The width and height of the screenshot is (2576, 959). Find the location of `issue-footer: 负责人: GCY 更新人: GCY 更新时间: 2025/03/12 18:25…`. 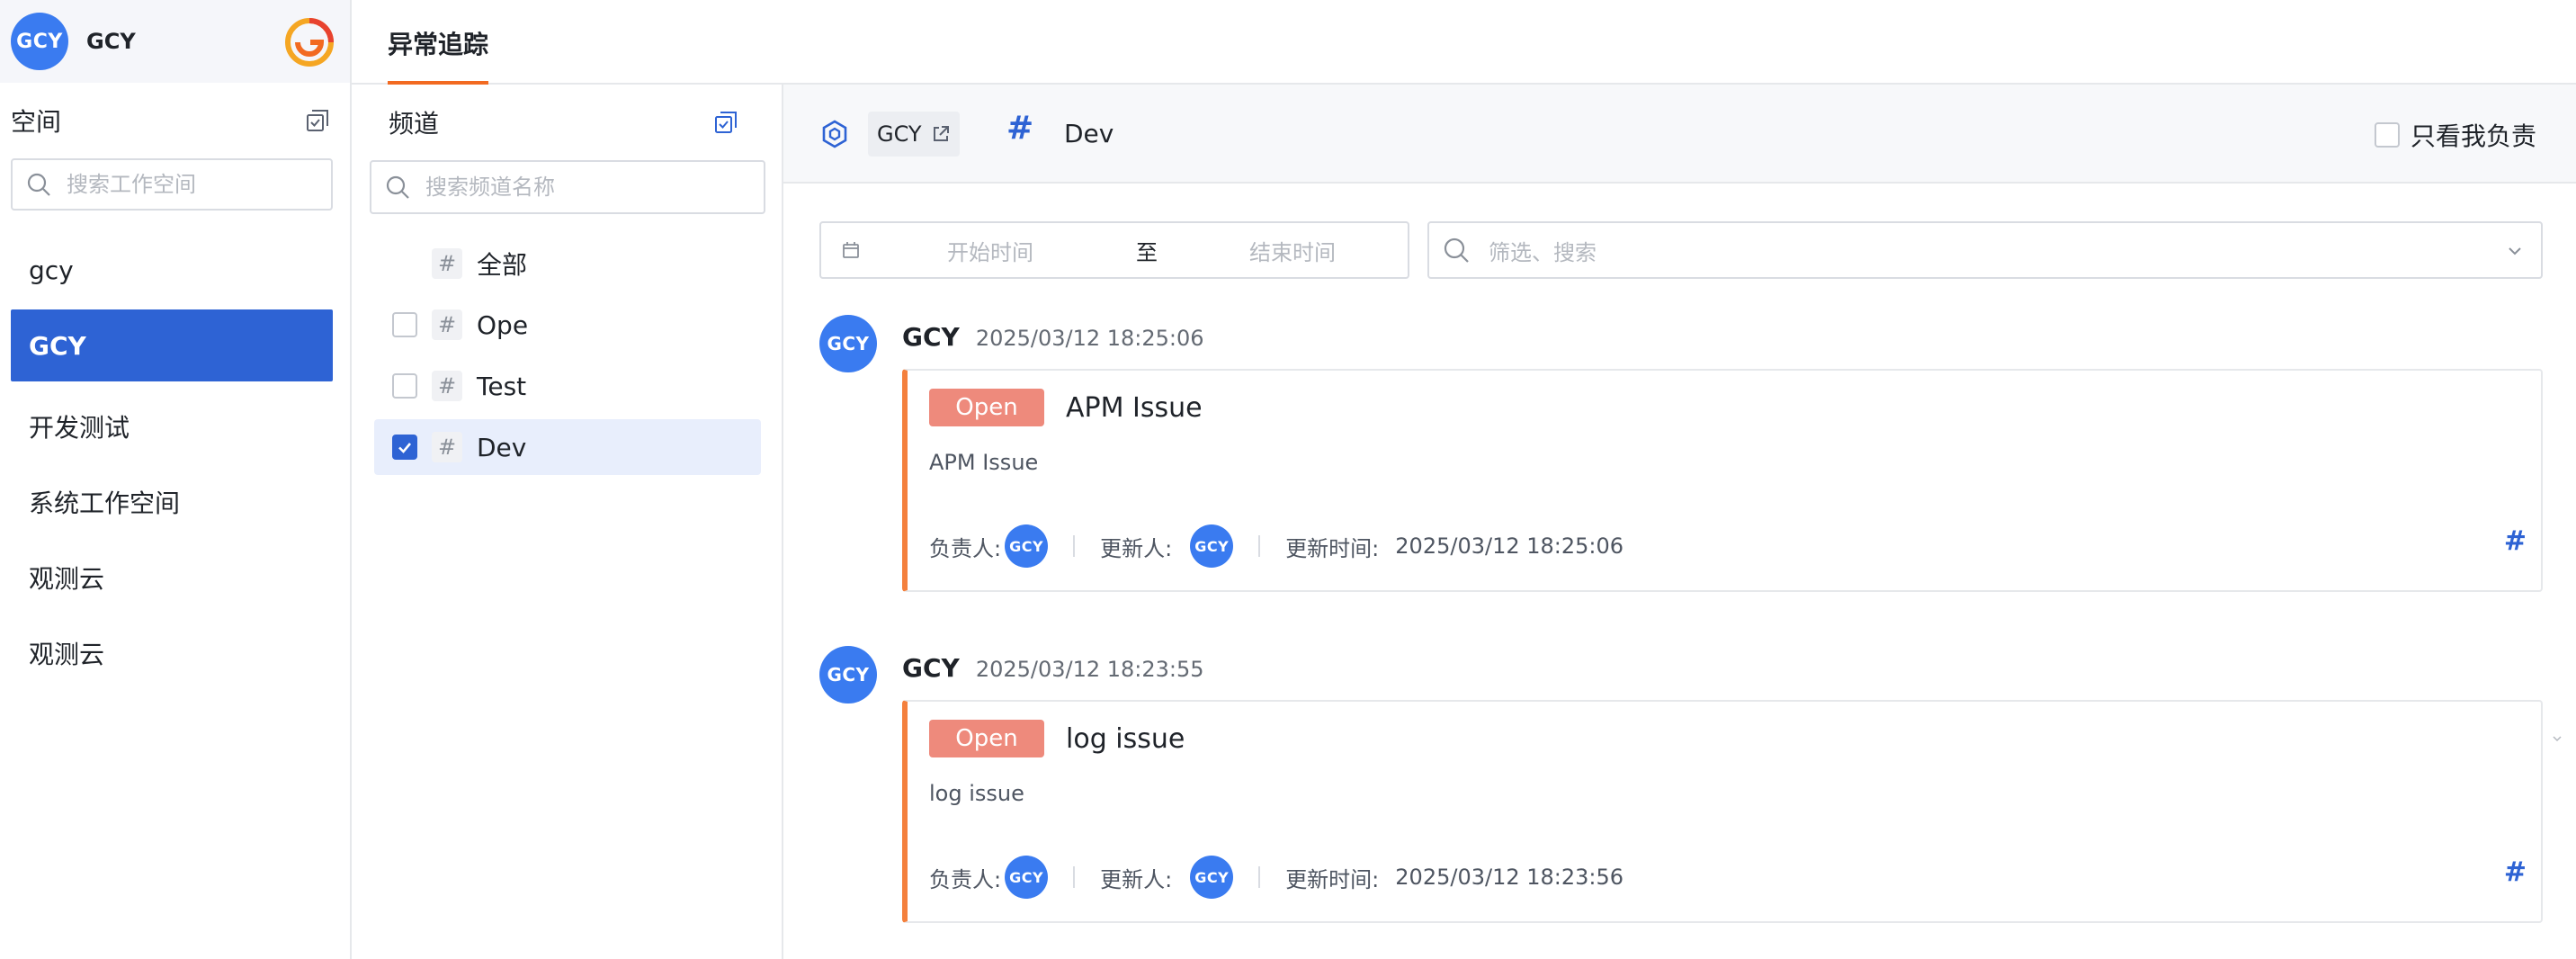

issue-footer: 负责人: GCY 更新人: GCY 更新时间: 2025/03/12 18:25… is located at coordinates (1276, 546).